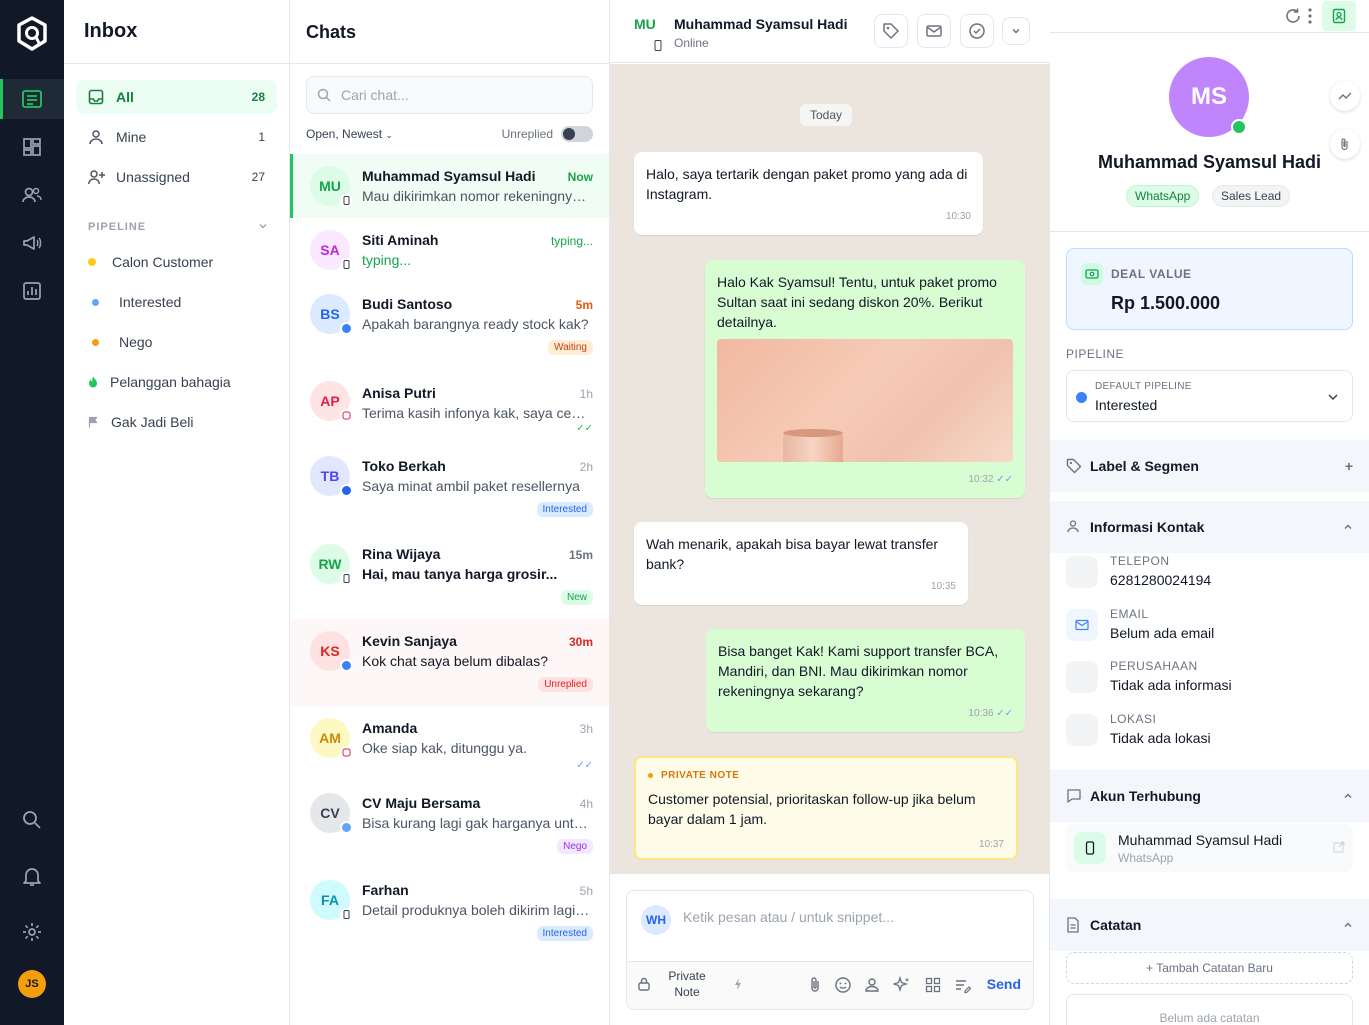 Image resolution: width=1369 pixels, height=1025 pixels. What do you see at coordinates (1082, 730) in the screenshot?
I see `map-pin-icon` at bounding box center [1082, 730].